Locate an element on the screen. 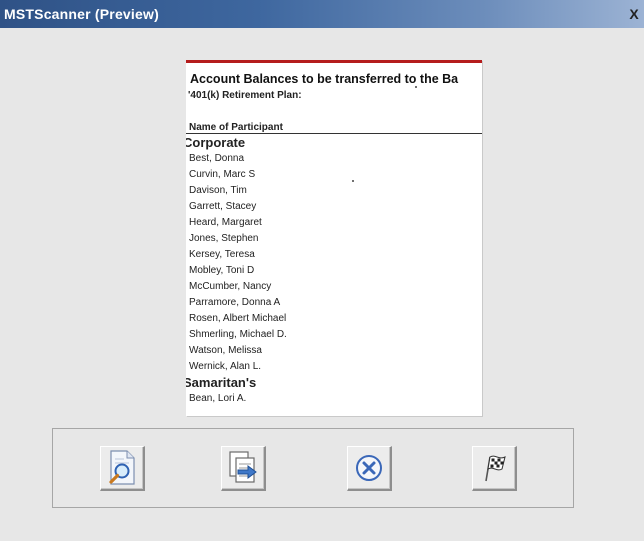 This screenshot has height=541, width=644. participant-row: Shmerling, Michael D. is located at coordinates (238, 334).